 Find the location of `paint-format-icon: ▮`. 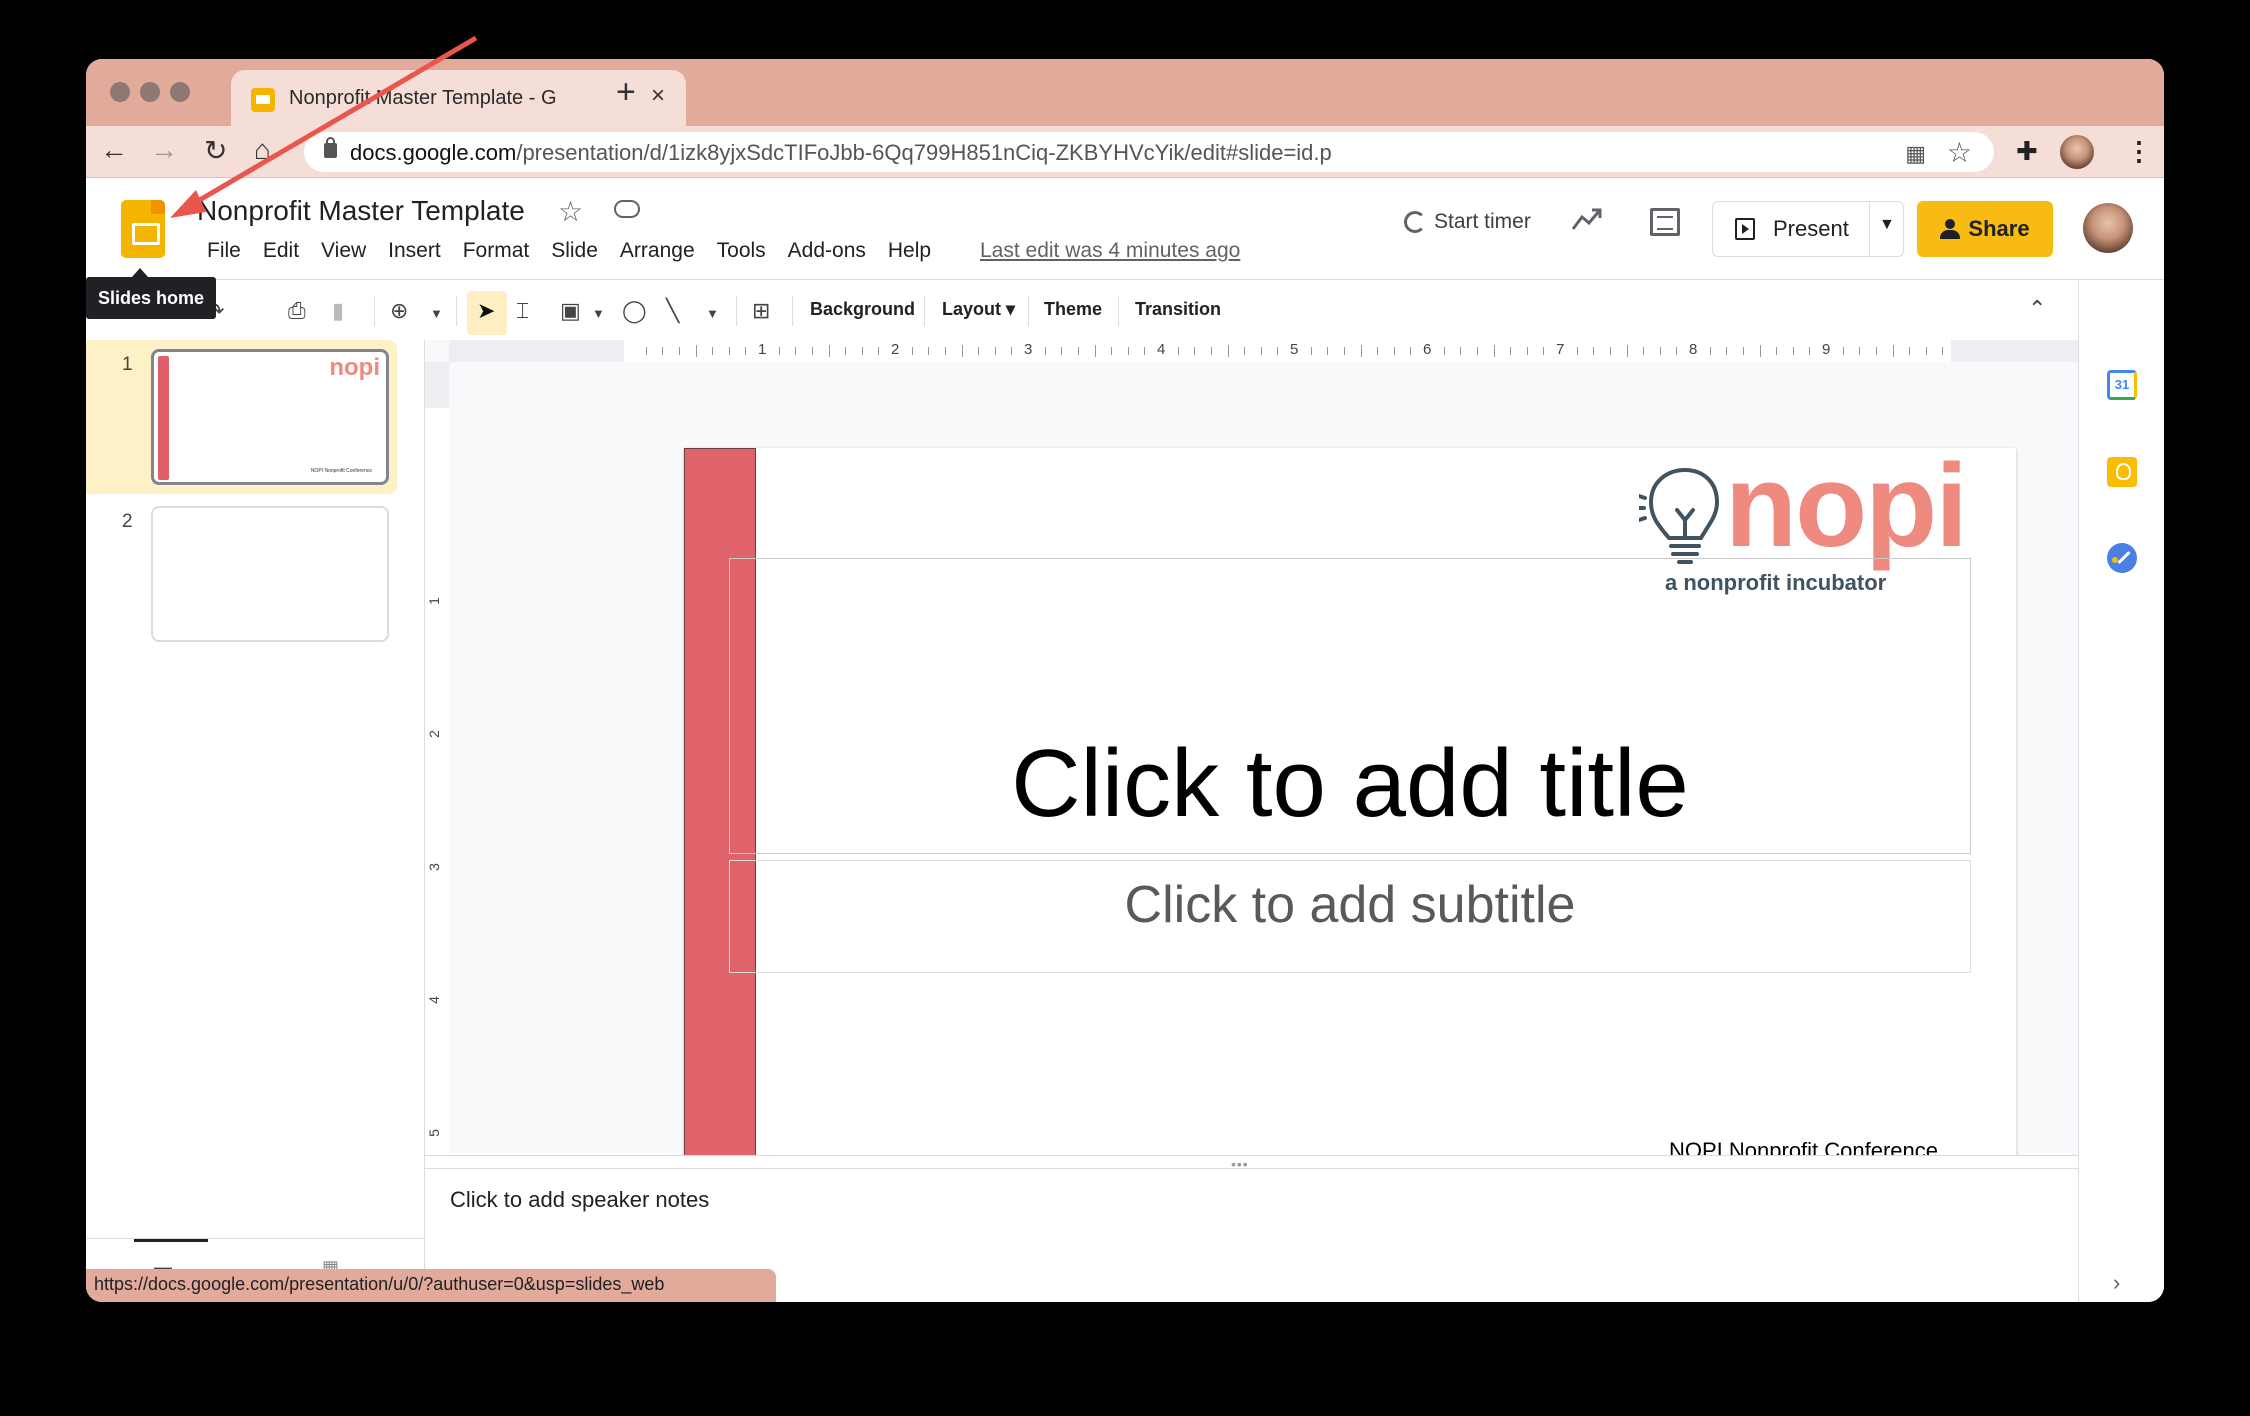

paint-format-icon: ▮ is located at coordinates (338, 311).